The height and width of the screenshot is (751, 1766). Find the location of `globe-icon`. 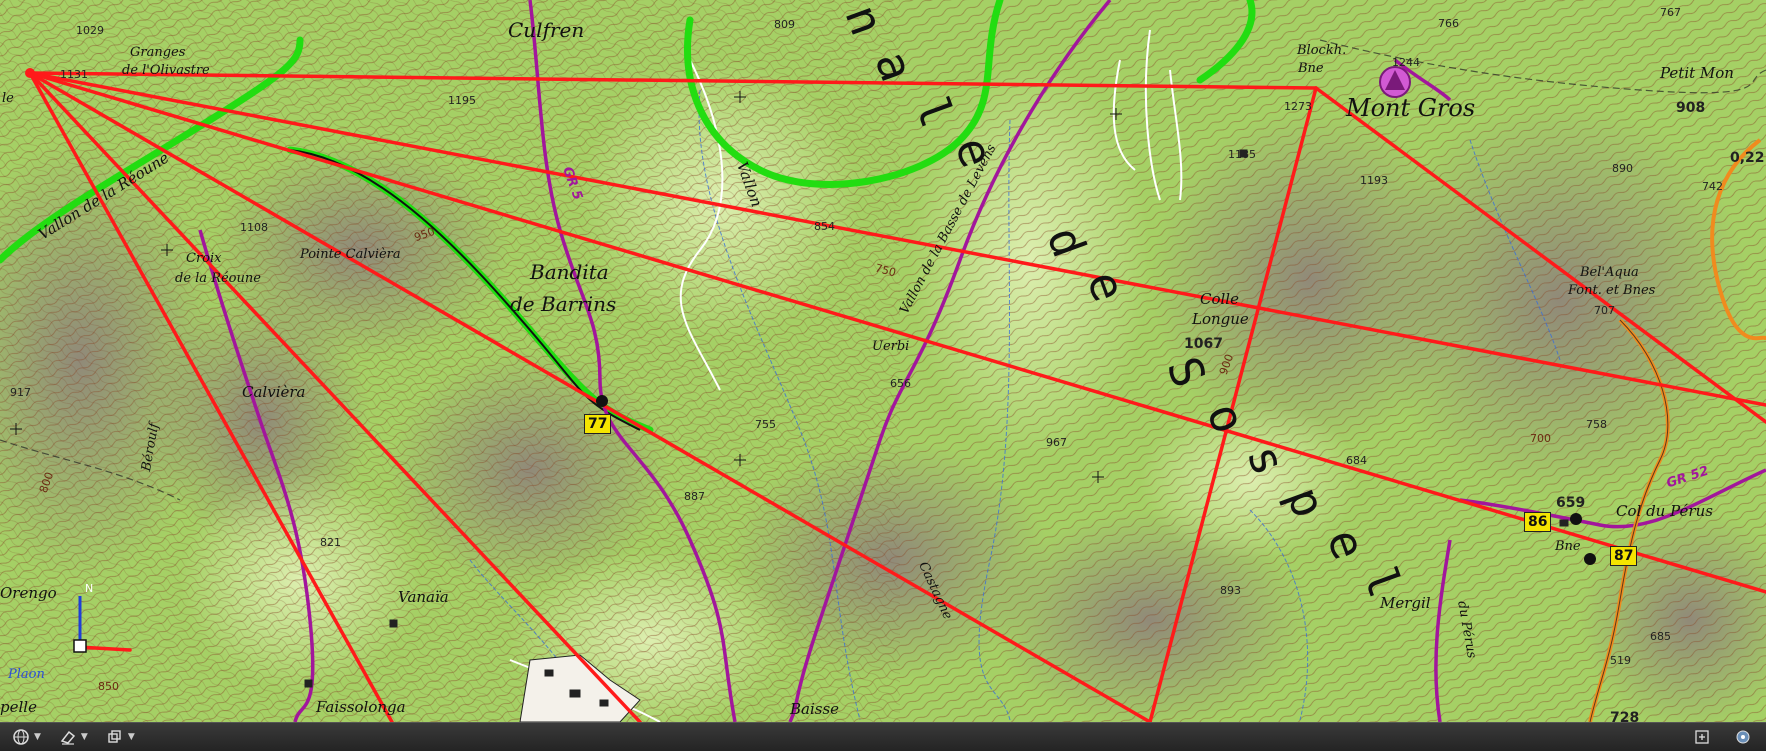

globe-icon is located at coordinates (21, 737).